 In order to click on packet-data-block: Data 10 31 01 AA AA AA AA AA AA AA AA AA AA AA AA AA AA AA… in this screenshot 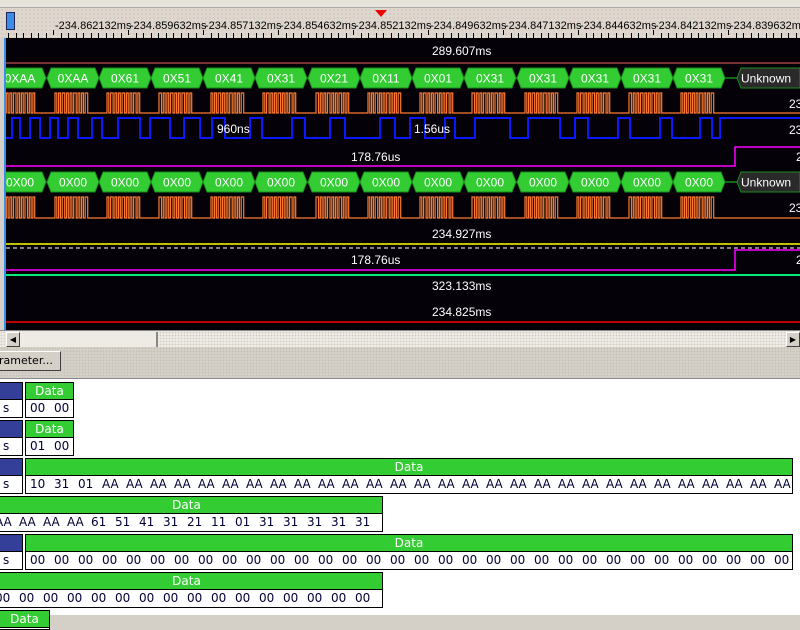, I will do `click(409, 476)`.